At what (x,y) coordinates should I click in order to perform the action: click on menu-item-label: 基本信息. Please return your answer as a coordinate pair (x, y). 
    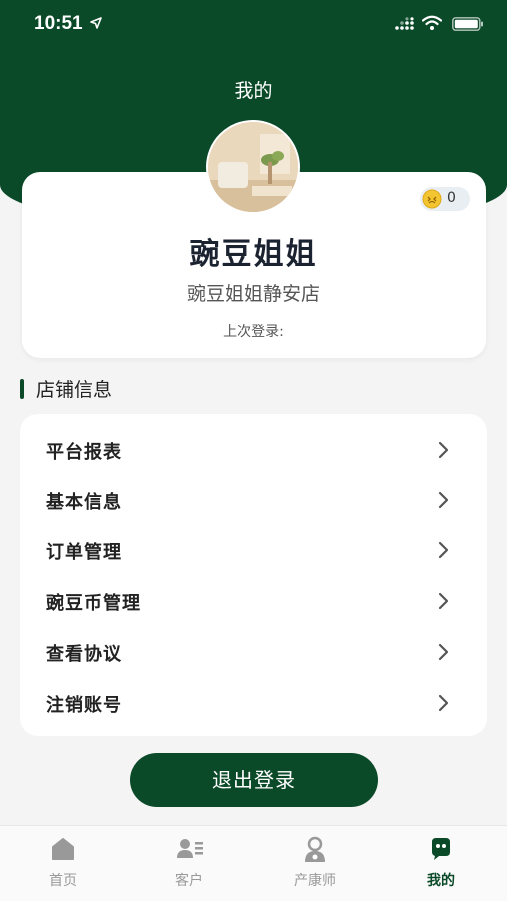
    Looking at the image, I should click on (84, 502).